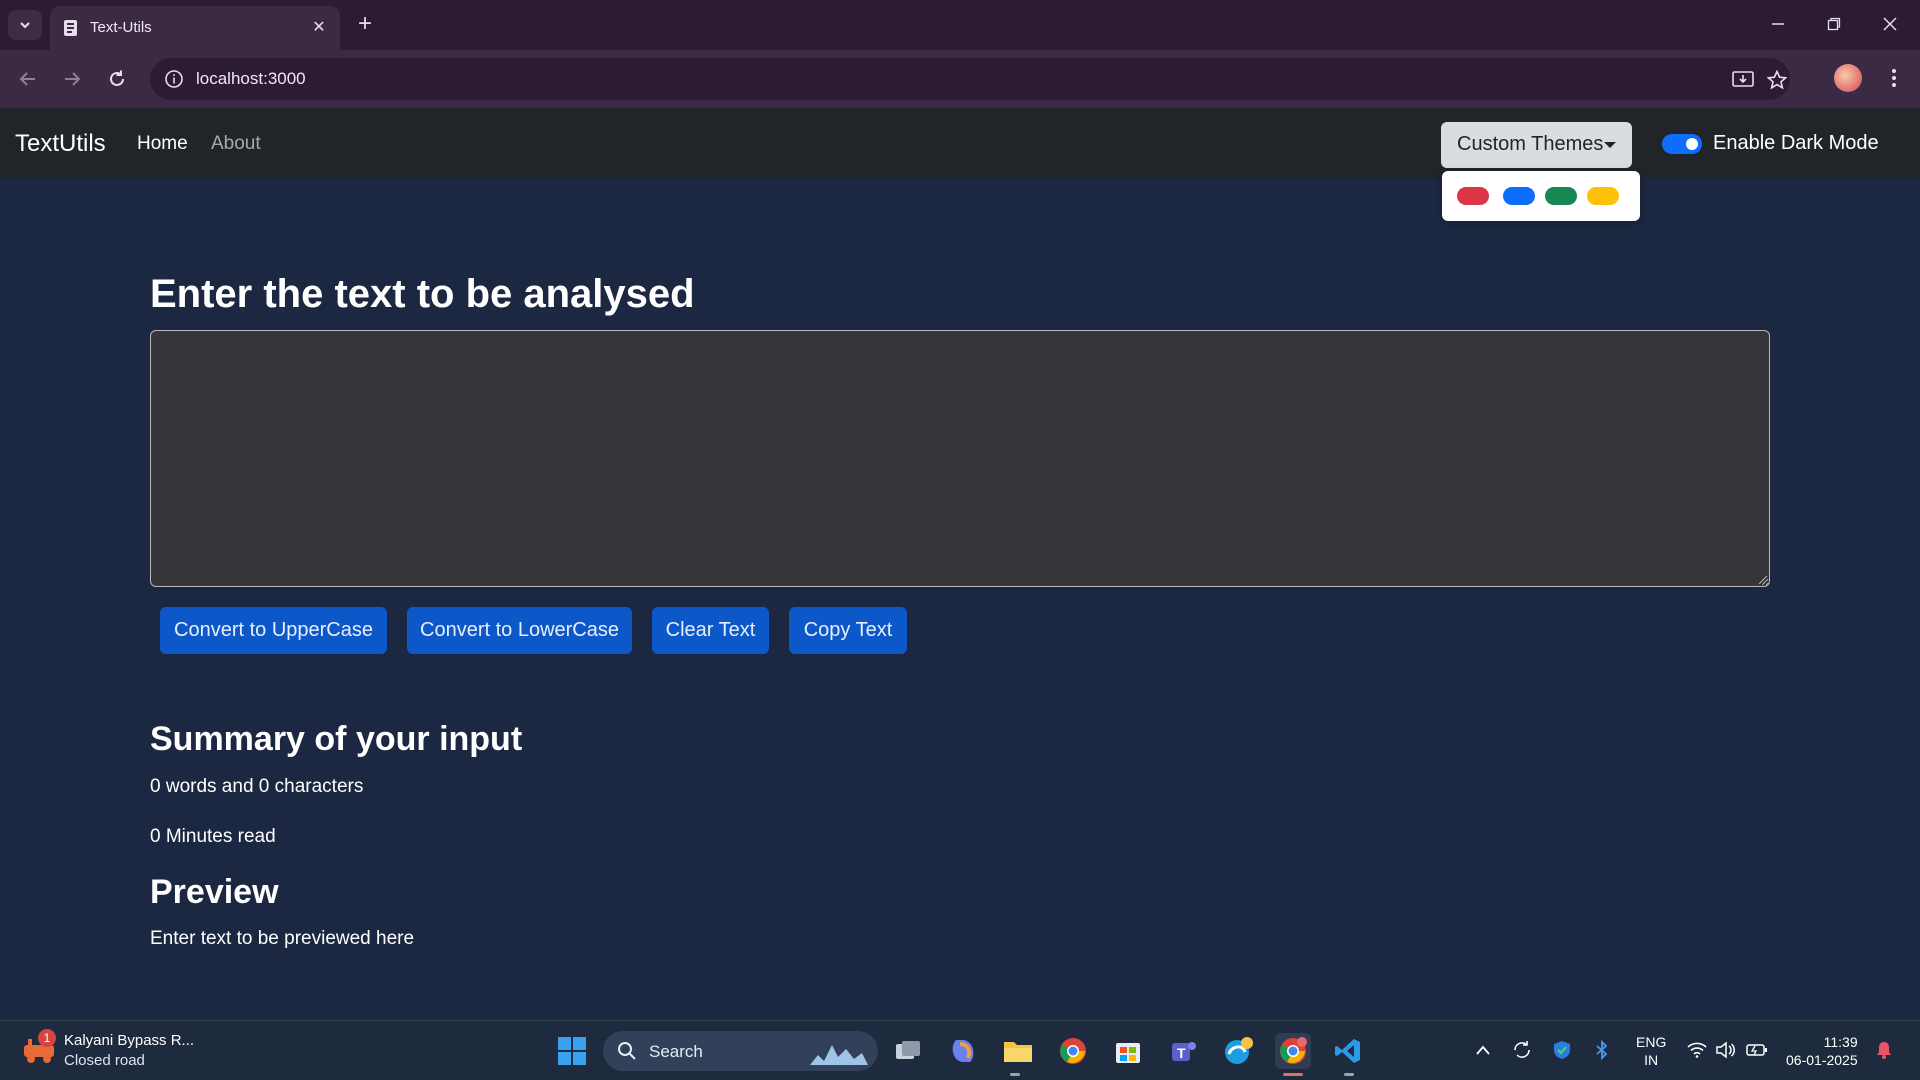  I want to click on teams-icon: T, so click(1183, 1051).